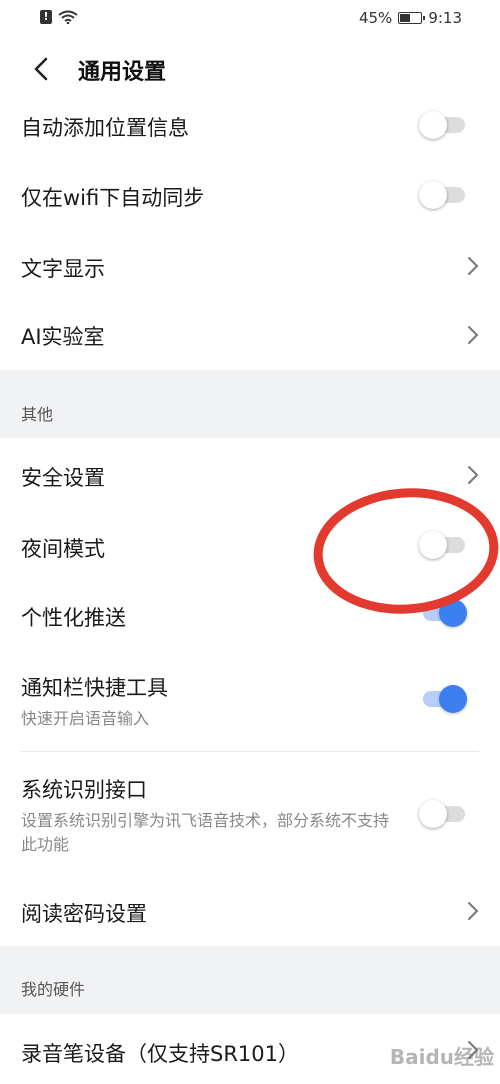 This screenshot has width=500, height=1084. I want to click on status-right: 45% 9:13, so click(410, 18).